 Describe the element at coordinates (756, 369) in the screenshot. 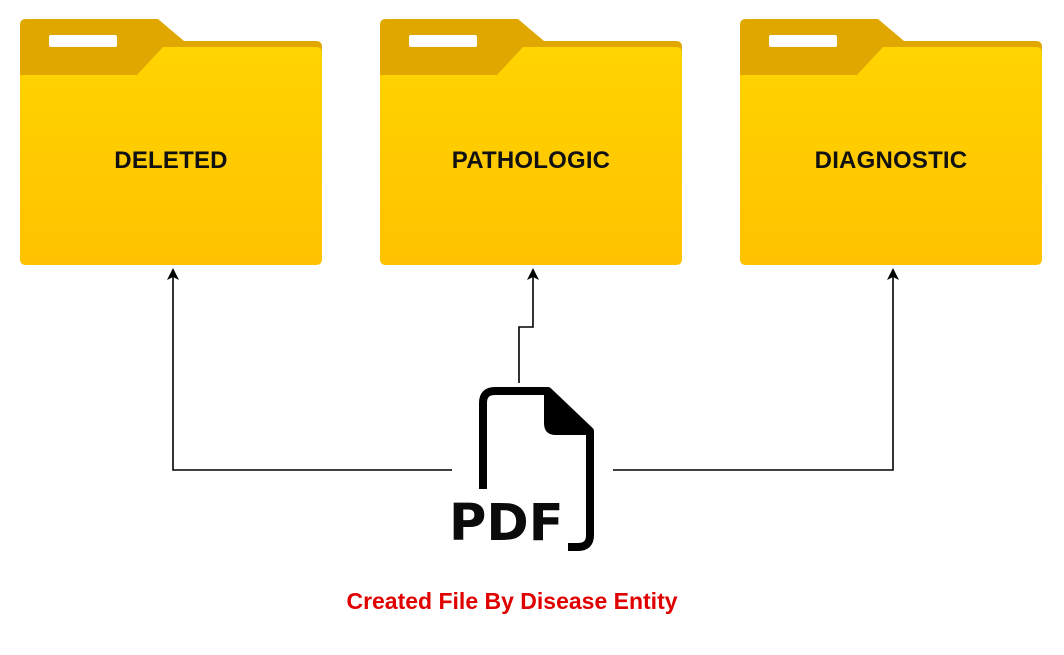

I see `connector-to-diagnostic` at that location.